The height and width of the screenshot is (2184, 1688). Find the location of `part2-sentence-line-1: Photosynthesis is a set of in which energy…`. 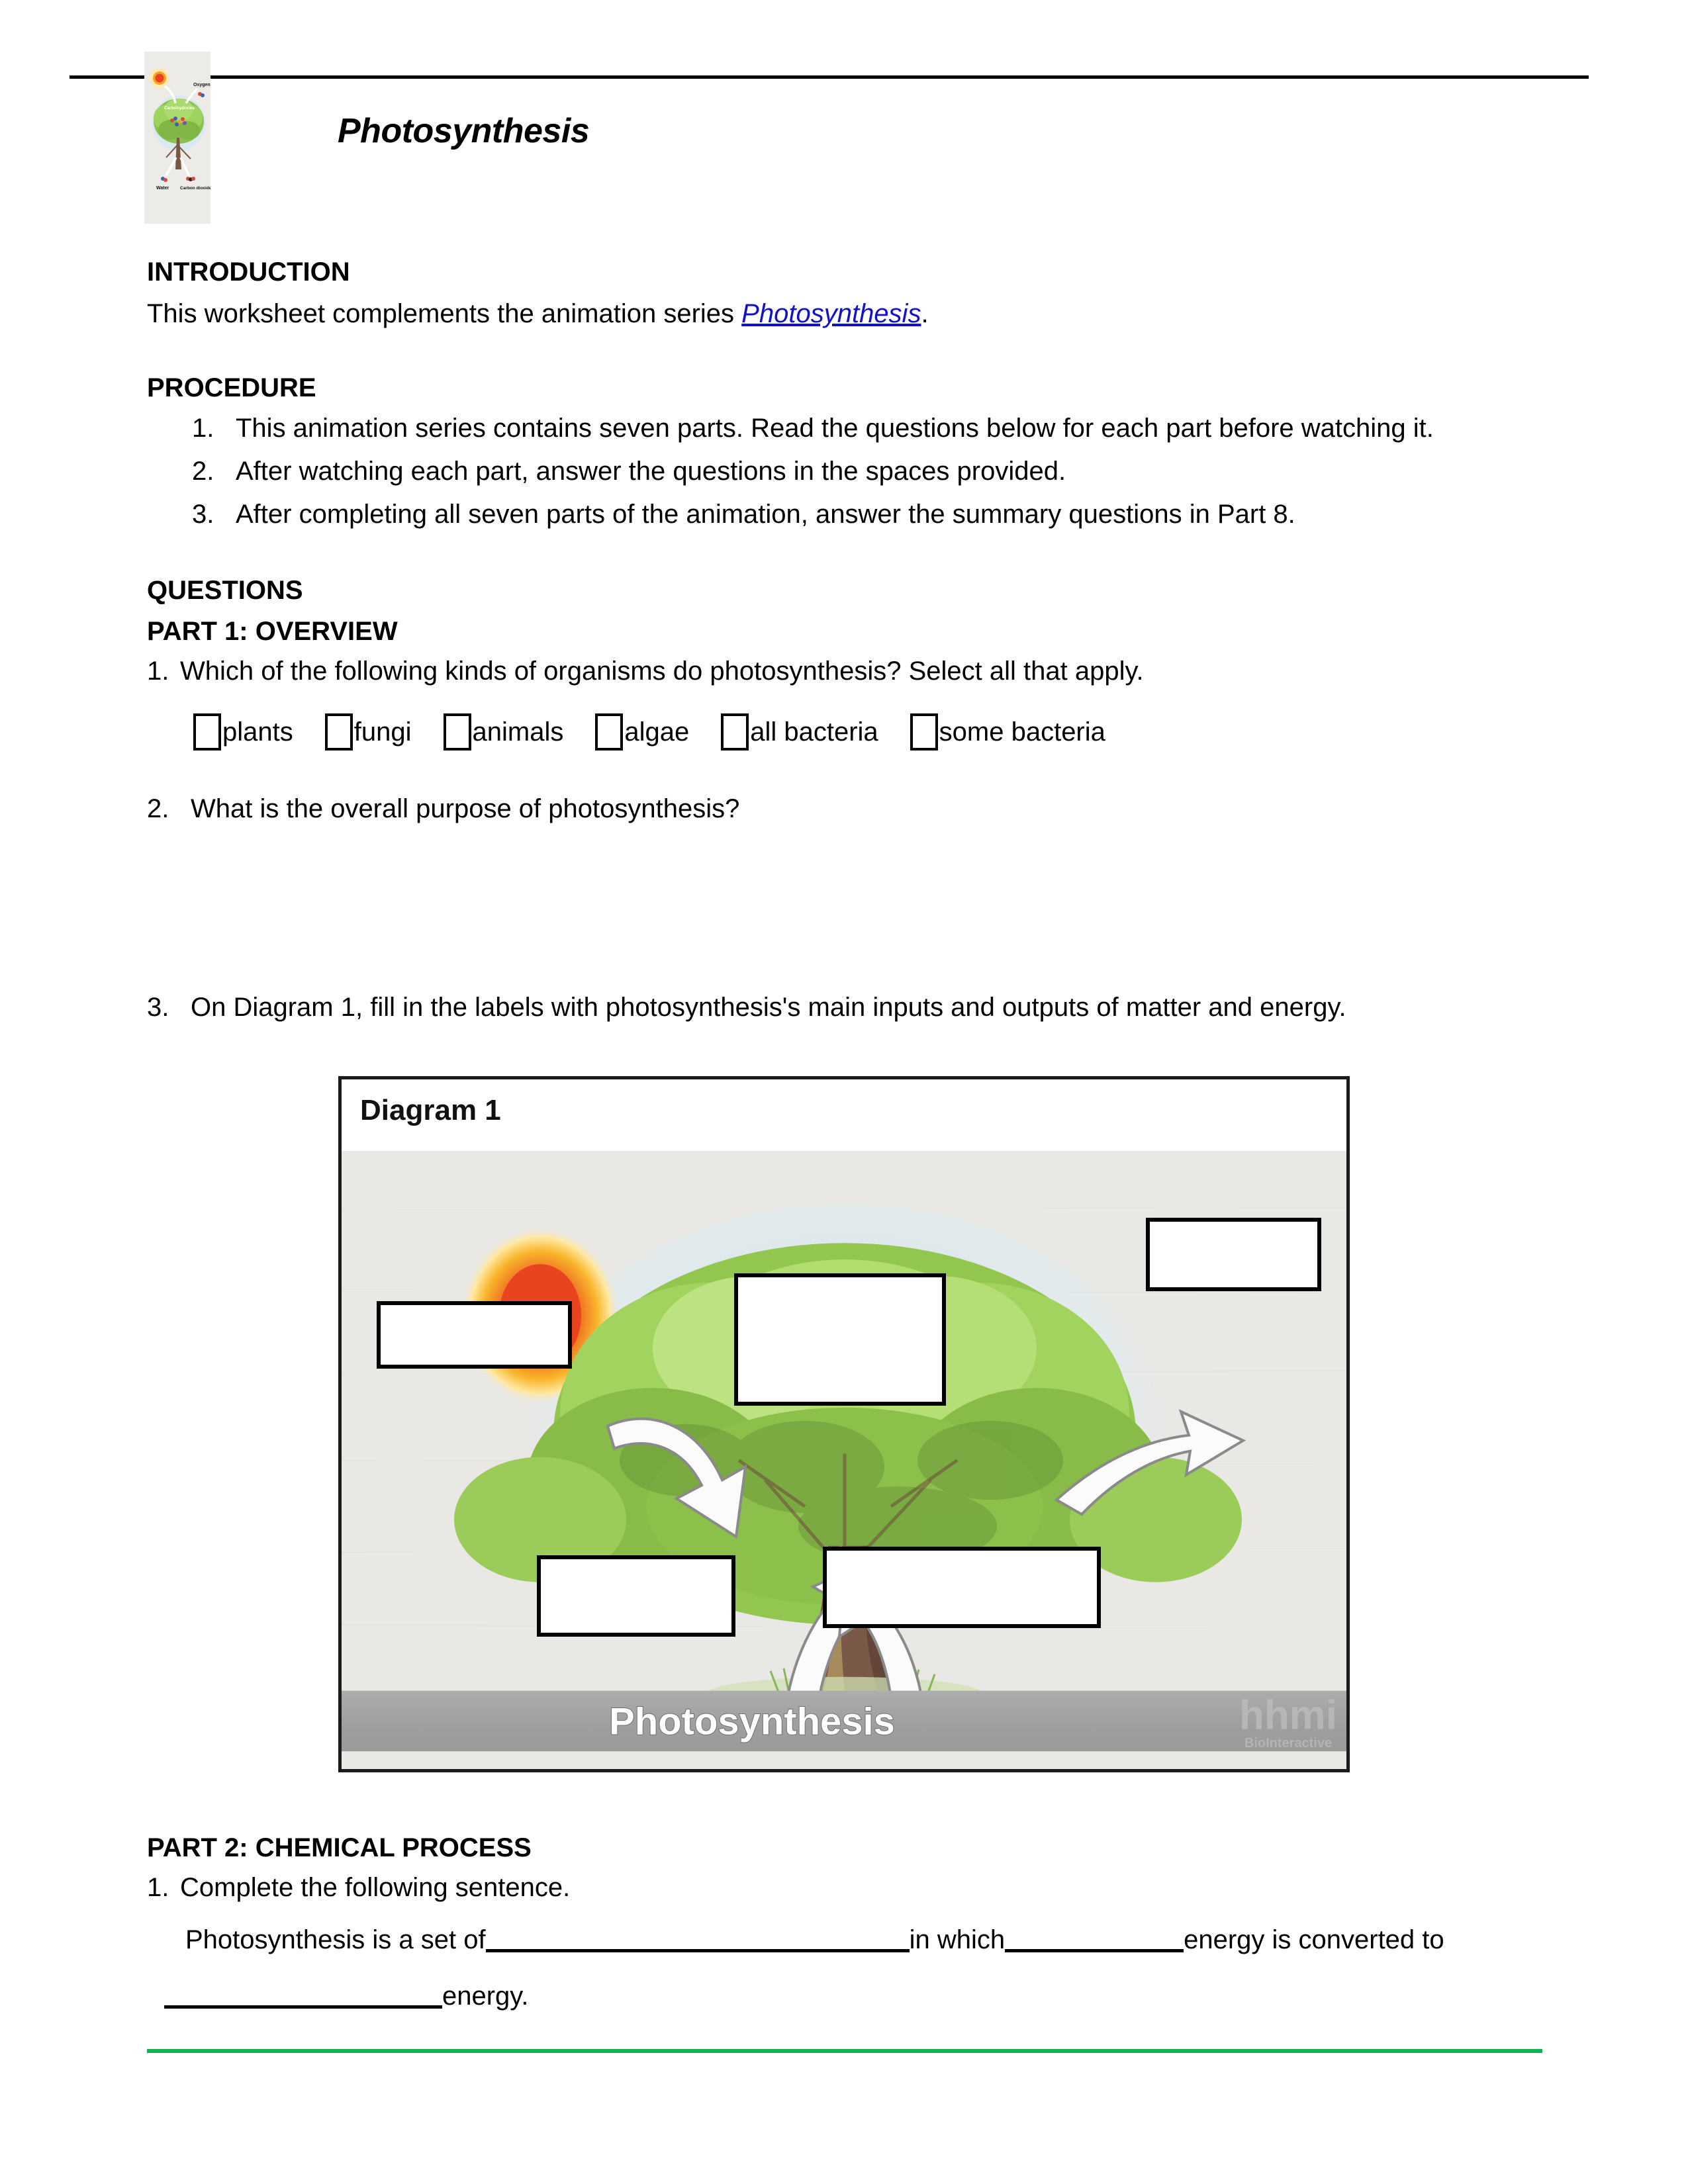

part2-sentence-line-1: Photosynthesis is a set of in which energy… is located at coordinates (814, 1940).